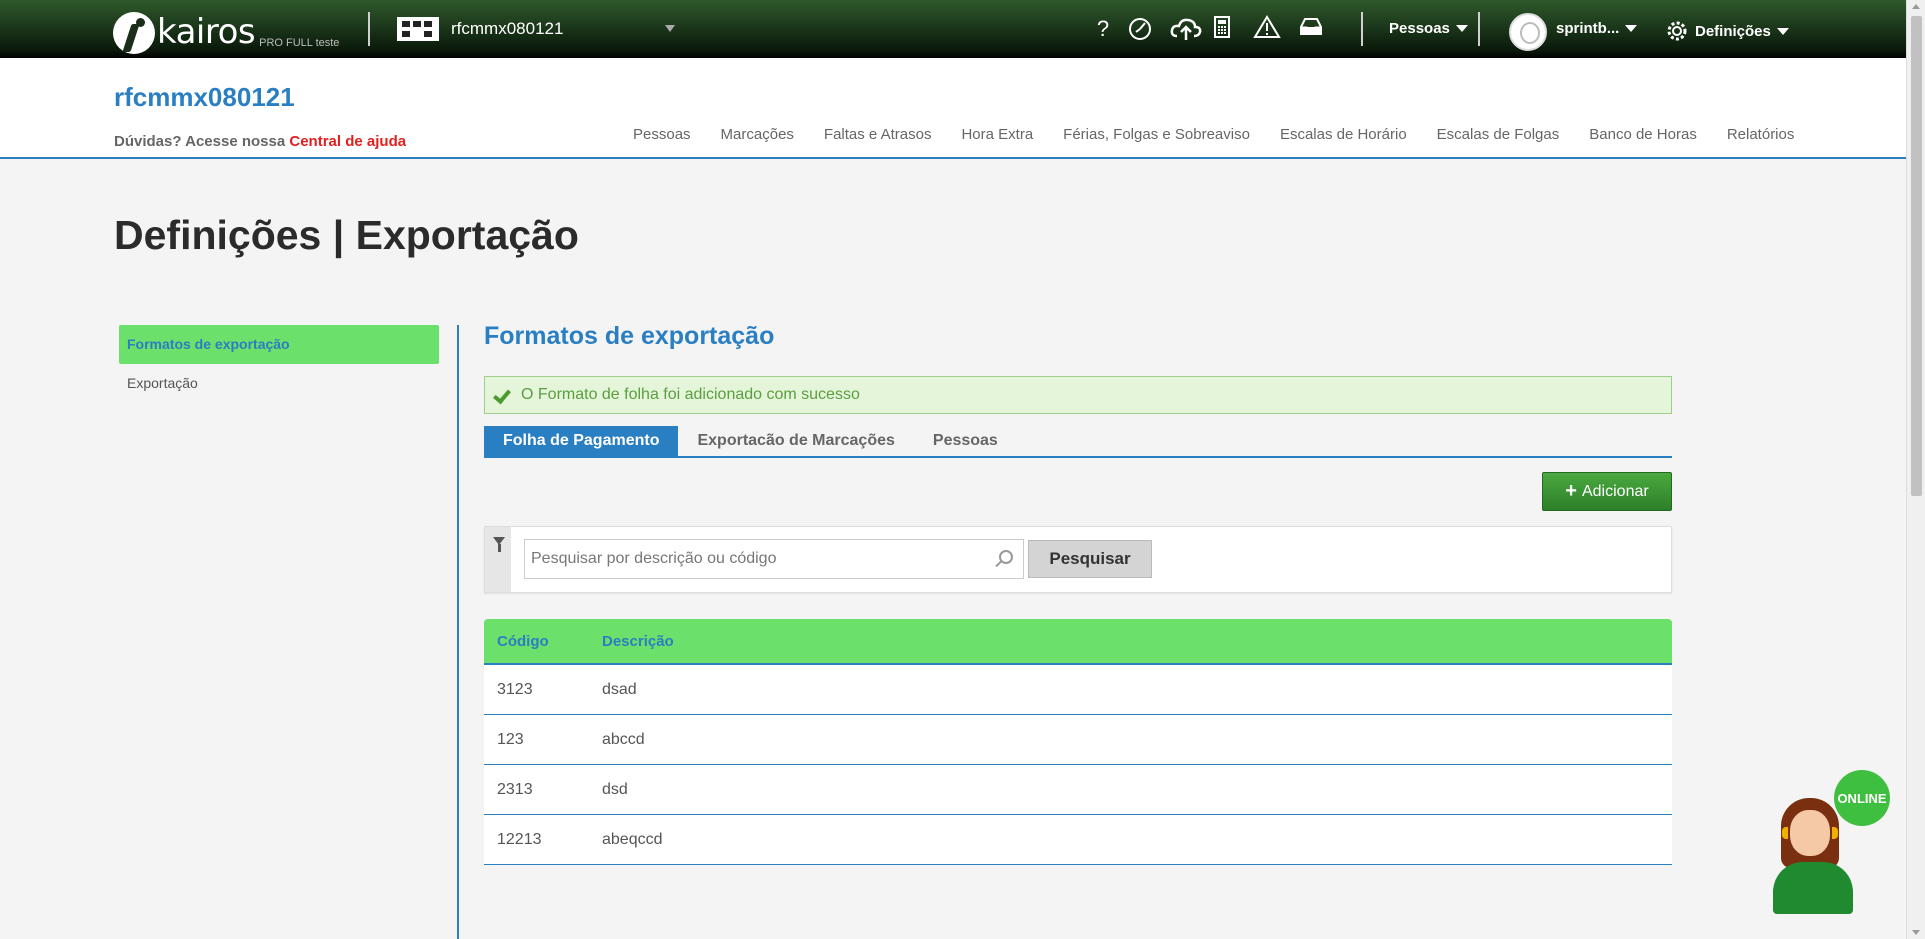 The width and height of the screenshot is (1925, 939). I want to click on nav-item-relatorios: Relatórios, so click(1761, 134).